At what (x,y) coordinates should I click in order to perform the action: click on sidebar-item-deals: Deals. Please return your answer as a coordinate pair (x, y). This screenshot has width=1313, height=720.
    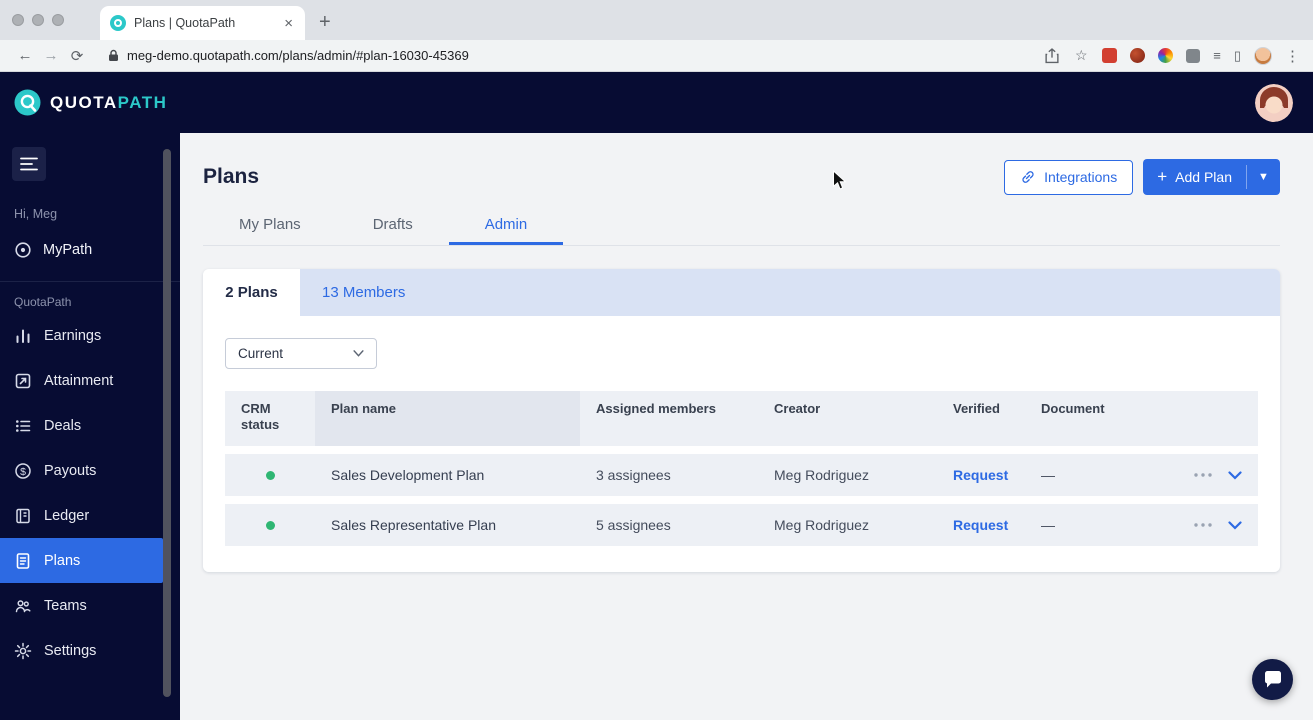
    Looking at the image, I should click on (81, 425).